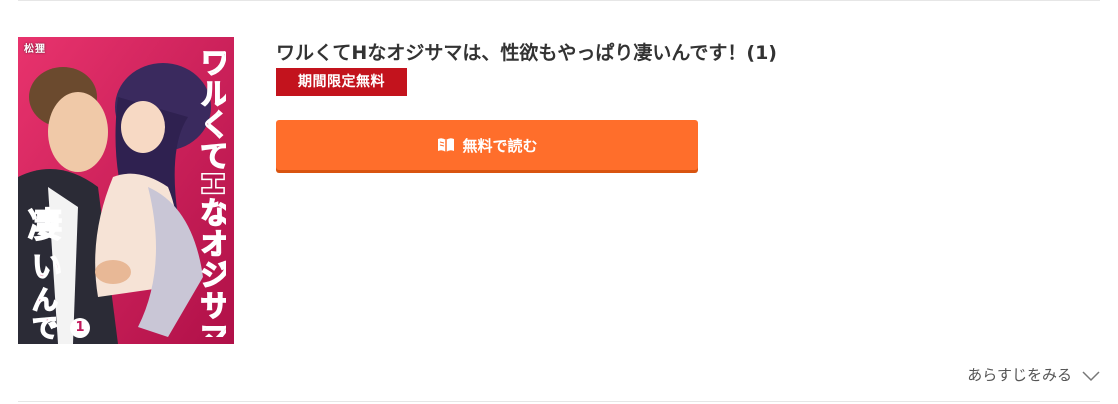  Describe the element at coordinates (204, 192) in the screenshot. I see `cover-title-art: ワルくてHなオジサマは、性欲もやっぱり凄いんです!` at that location.